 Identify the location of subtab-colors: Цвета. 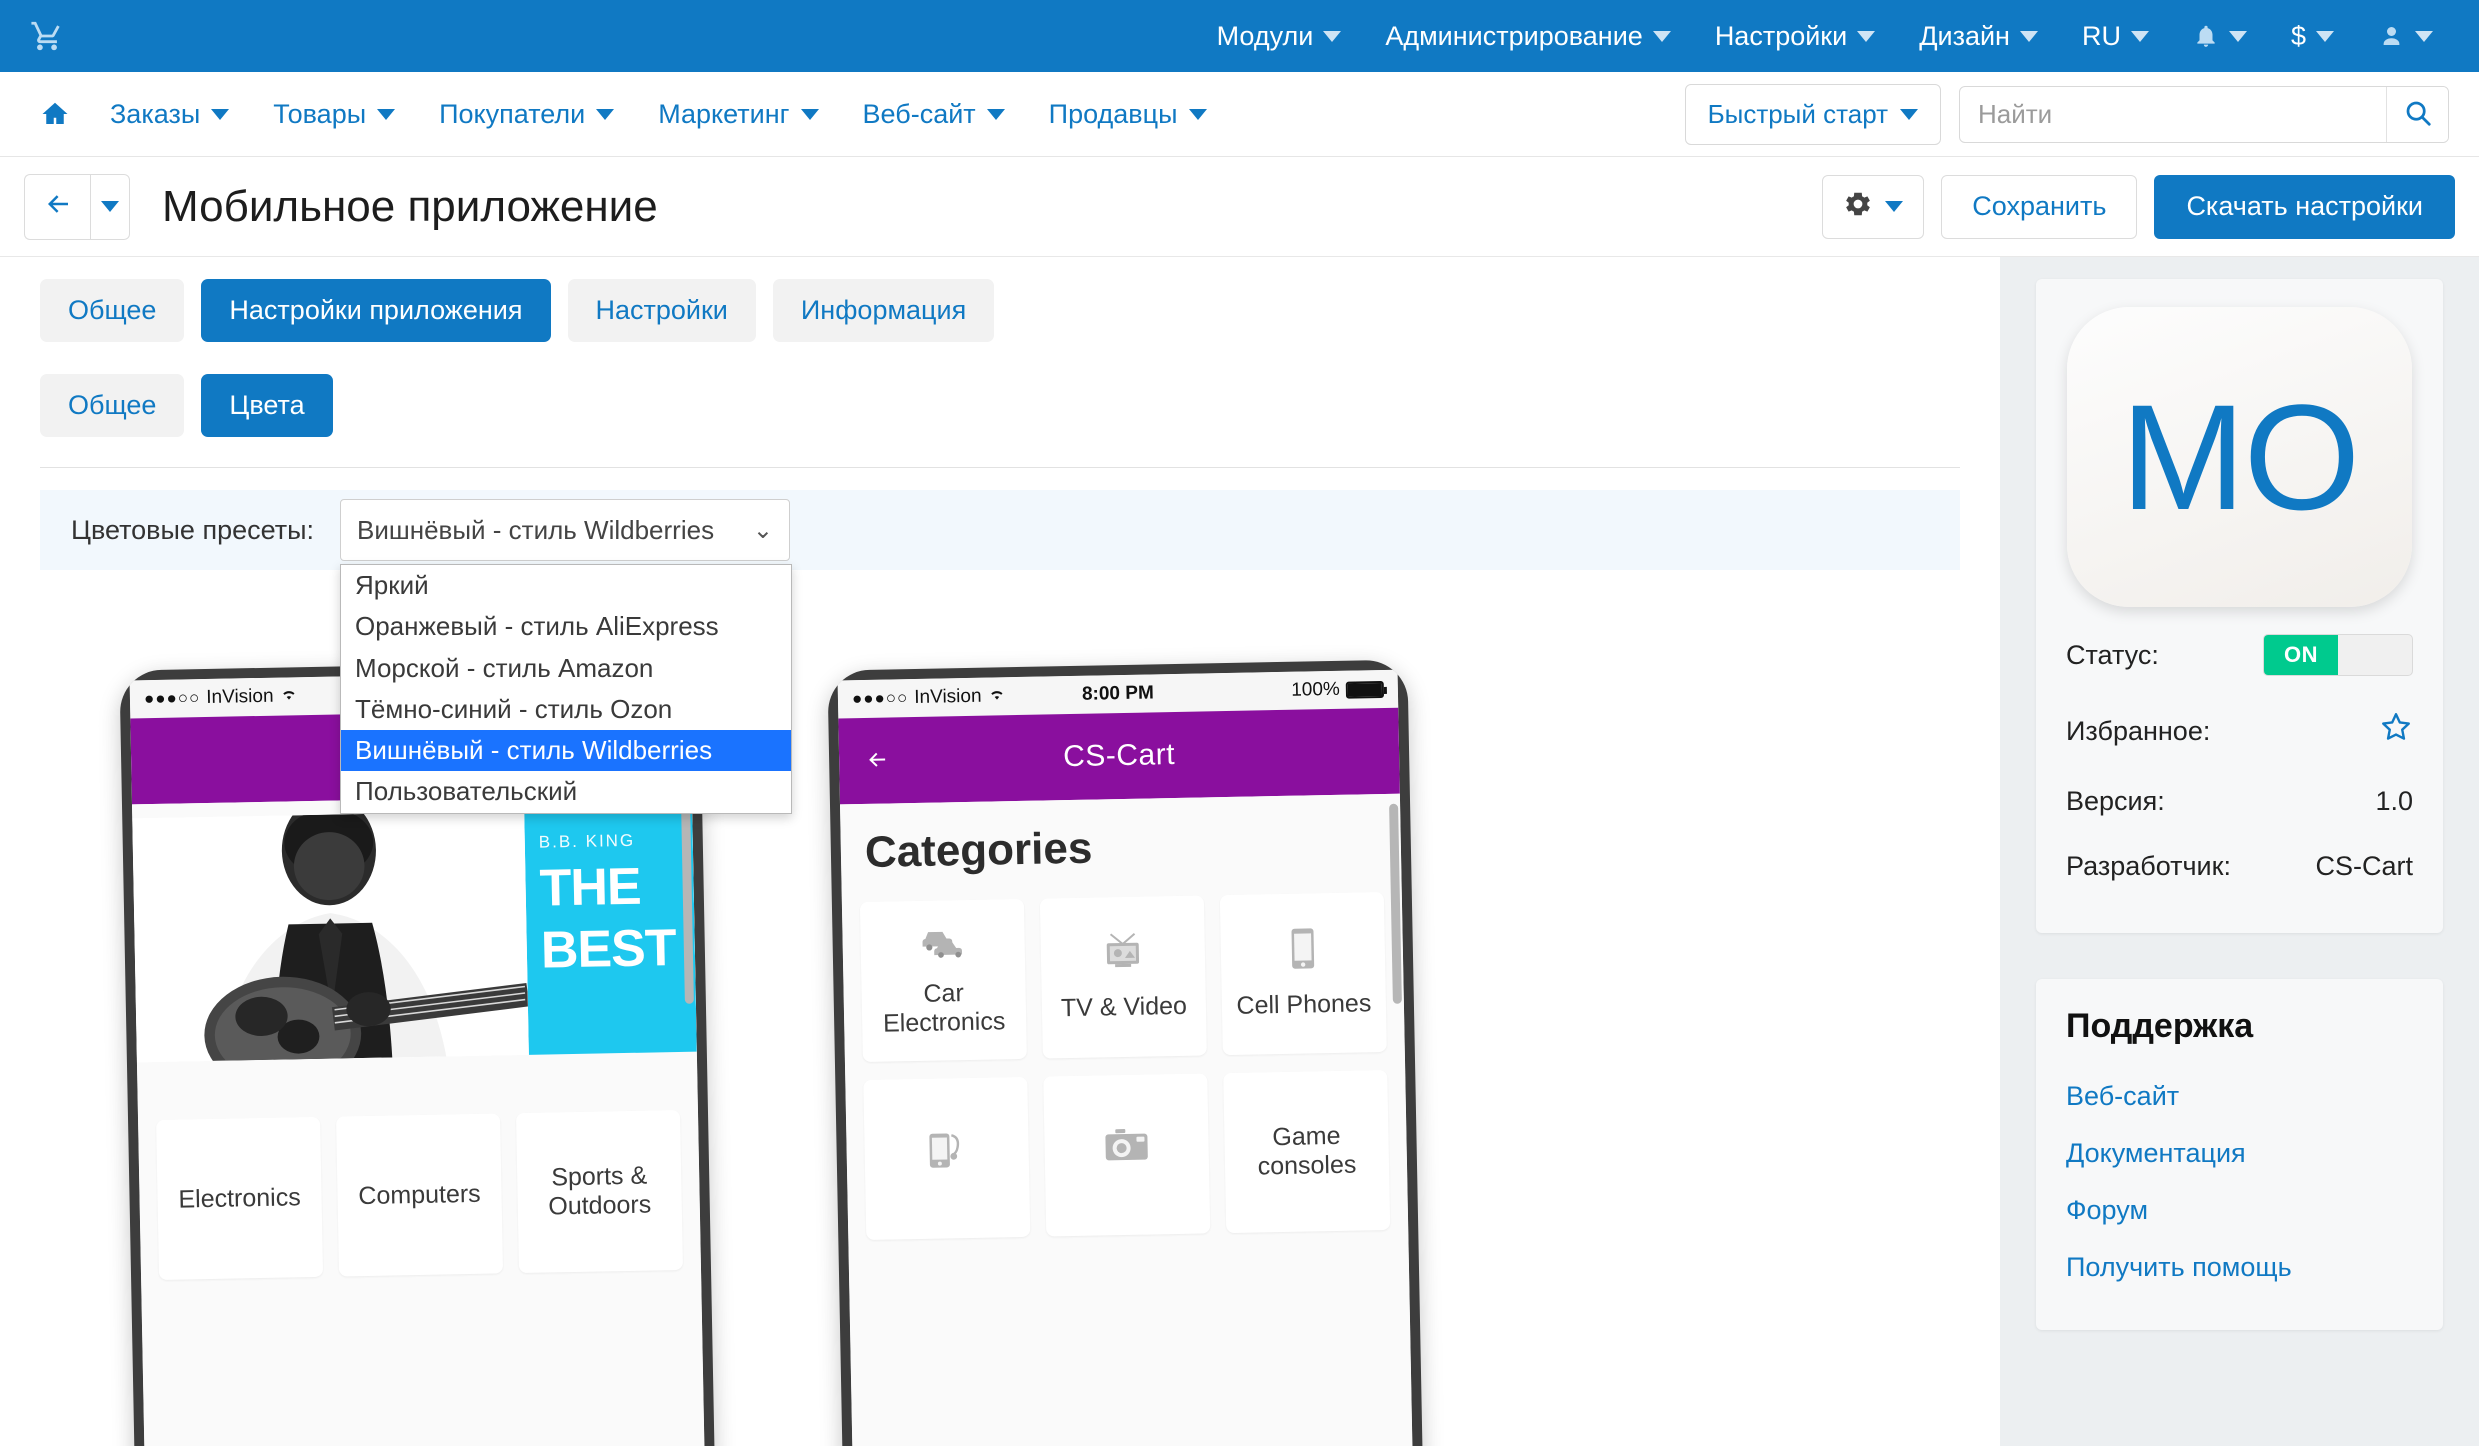
(267, 405).